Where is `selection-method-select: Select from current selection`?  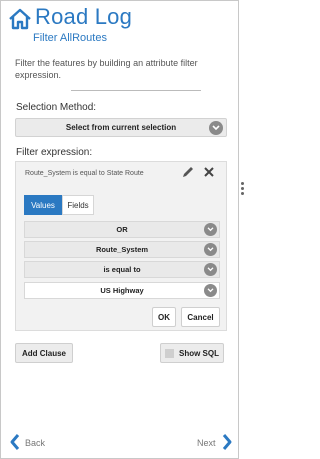 selection-method-select: Select from current selection is located at coordinates (121, 127).